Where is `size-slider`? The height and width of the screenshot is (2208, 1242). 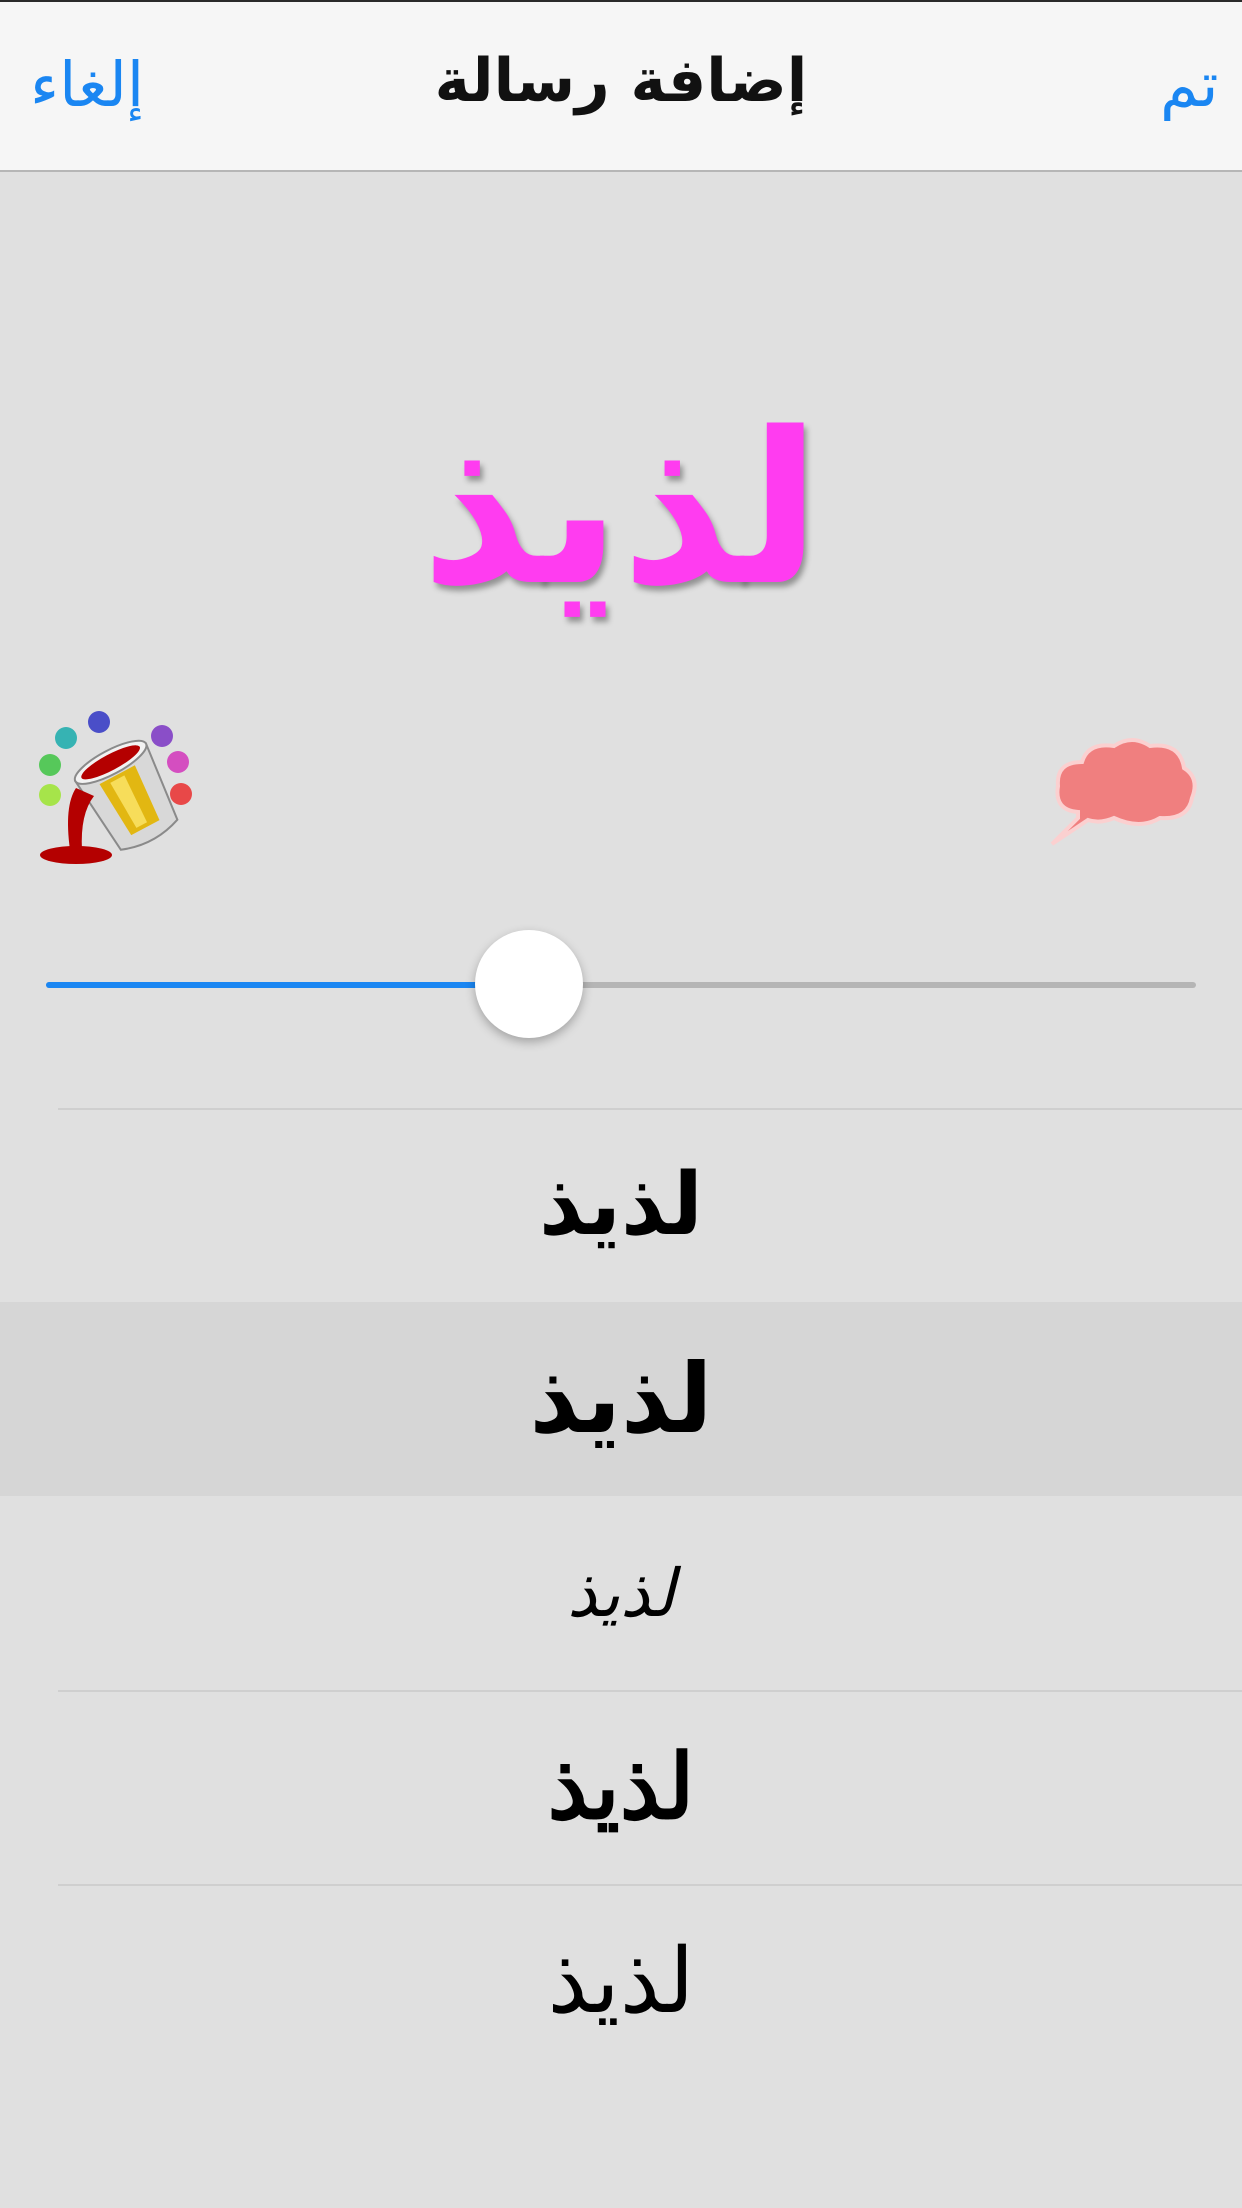 size-slider is located at coordinates (621, 985).